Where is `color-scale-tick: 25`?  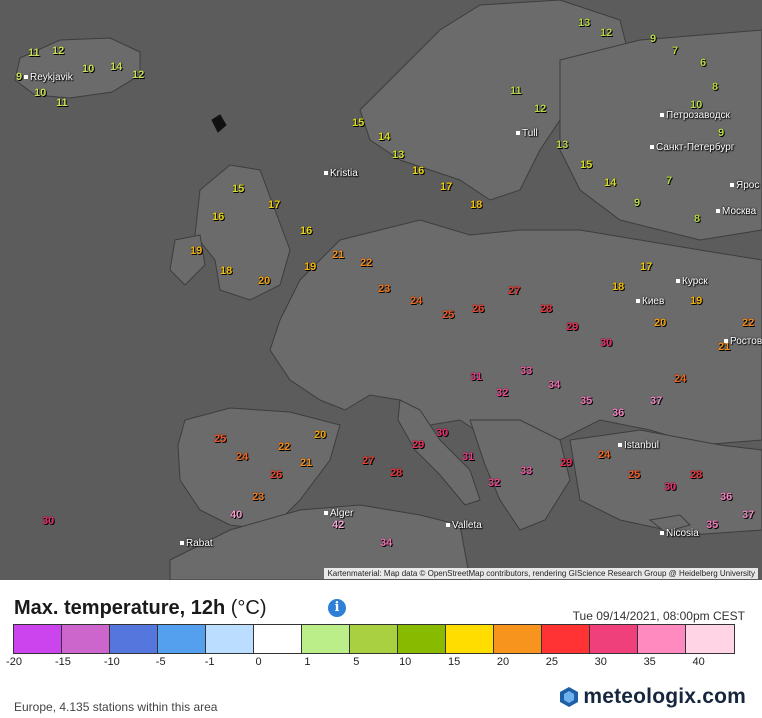 color-scale-tick: 25 is located at coordinates (552, 662).